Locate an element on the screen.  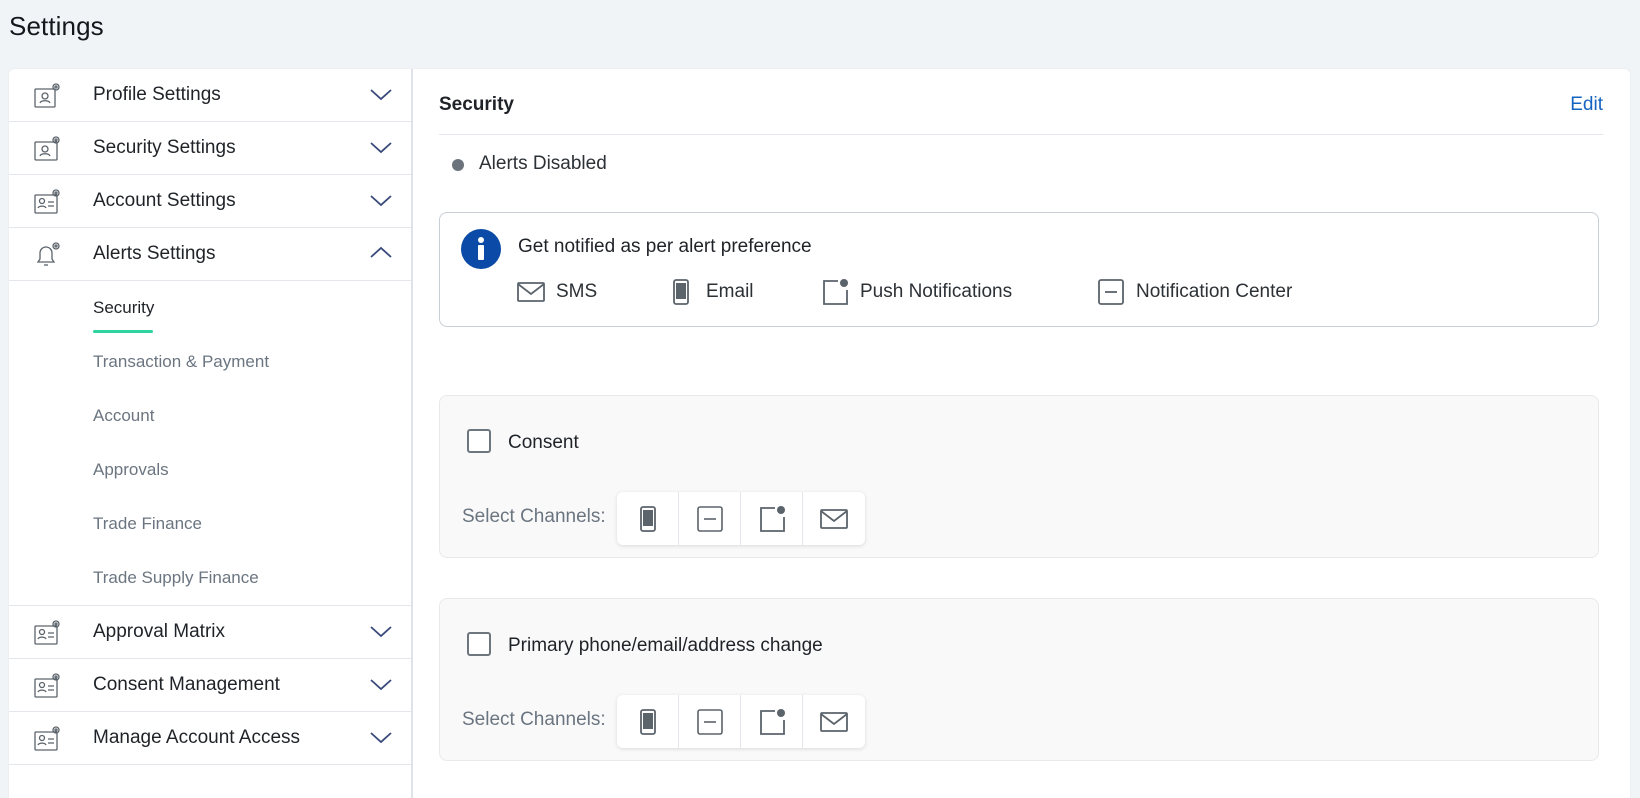
section-title: Security is located at coordinates (476, 104).